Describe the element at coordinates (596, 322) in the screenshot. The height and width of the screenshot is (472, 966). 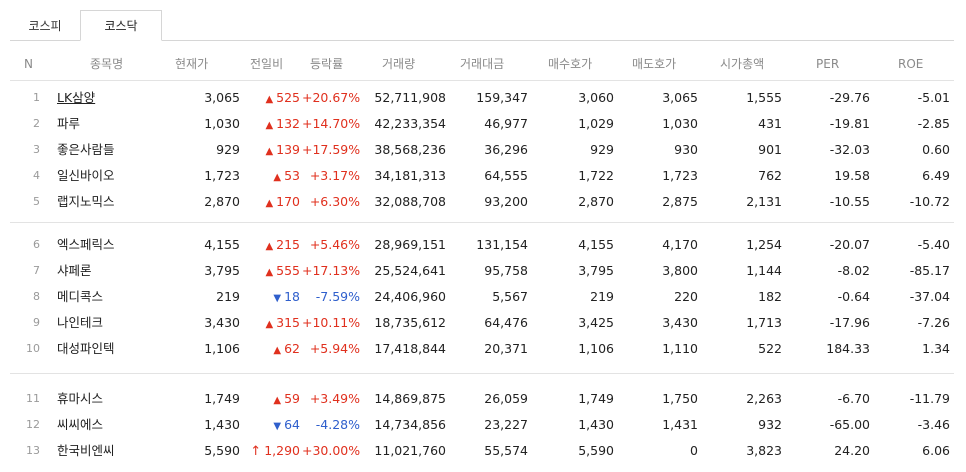
I see `bid-price: 3,425` at that location.